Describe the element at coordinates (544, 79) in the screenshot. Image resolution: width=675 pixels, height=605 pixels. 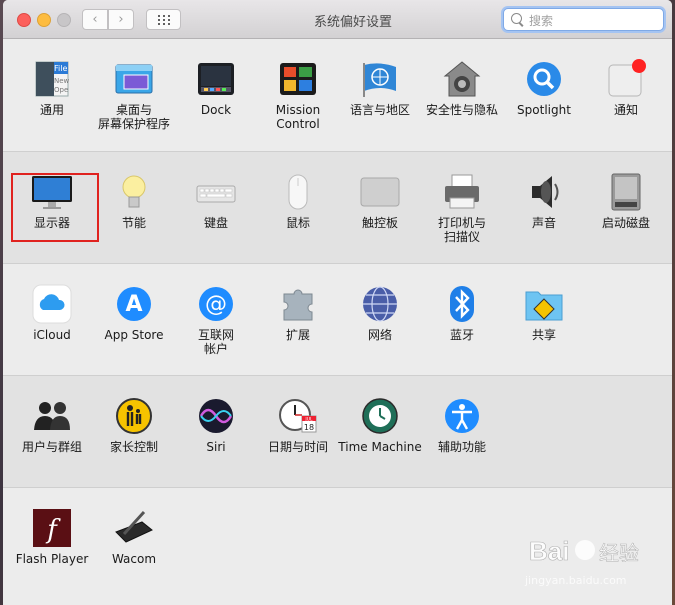
I see `spotlight-icon` at that location.